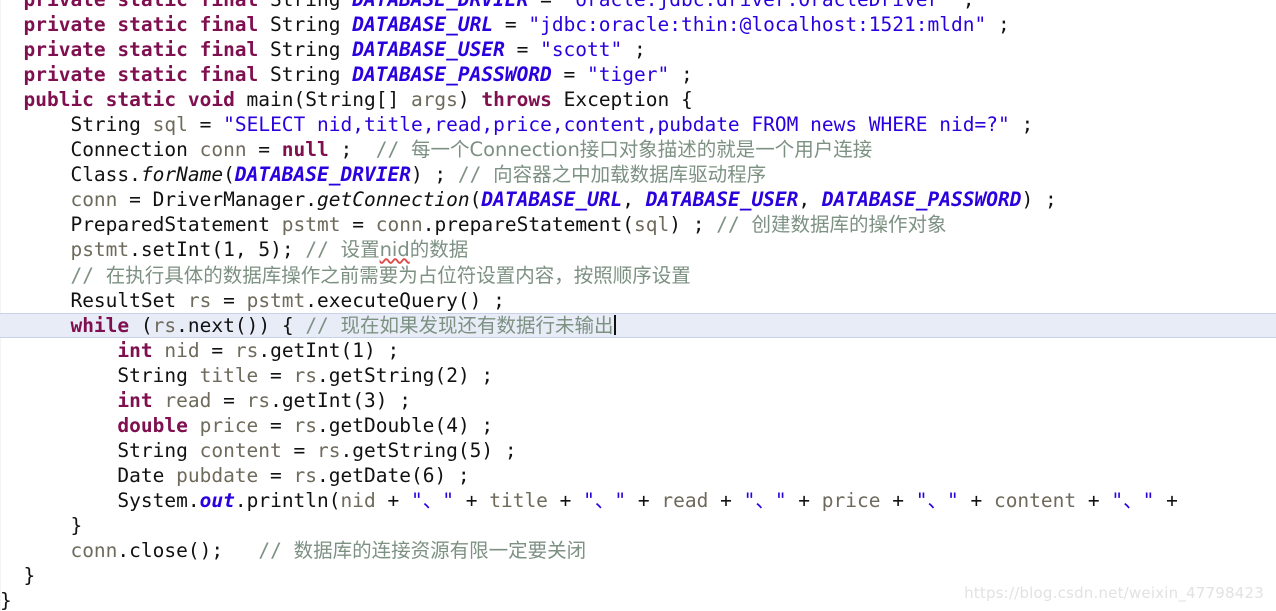  Describe the element at coordinates (176, 225) in the screenshot. I see `token-typ: PreparedStatement` at that location.